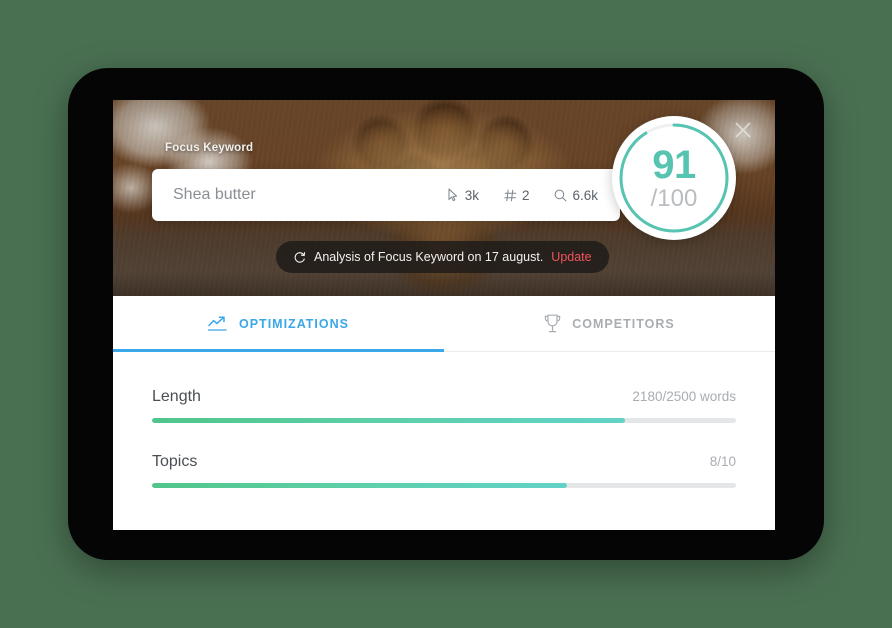  I want to click on tab-optimizations-label: OPTIMIZATIONS, so click(294, 323).